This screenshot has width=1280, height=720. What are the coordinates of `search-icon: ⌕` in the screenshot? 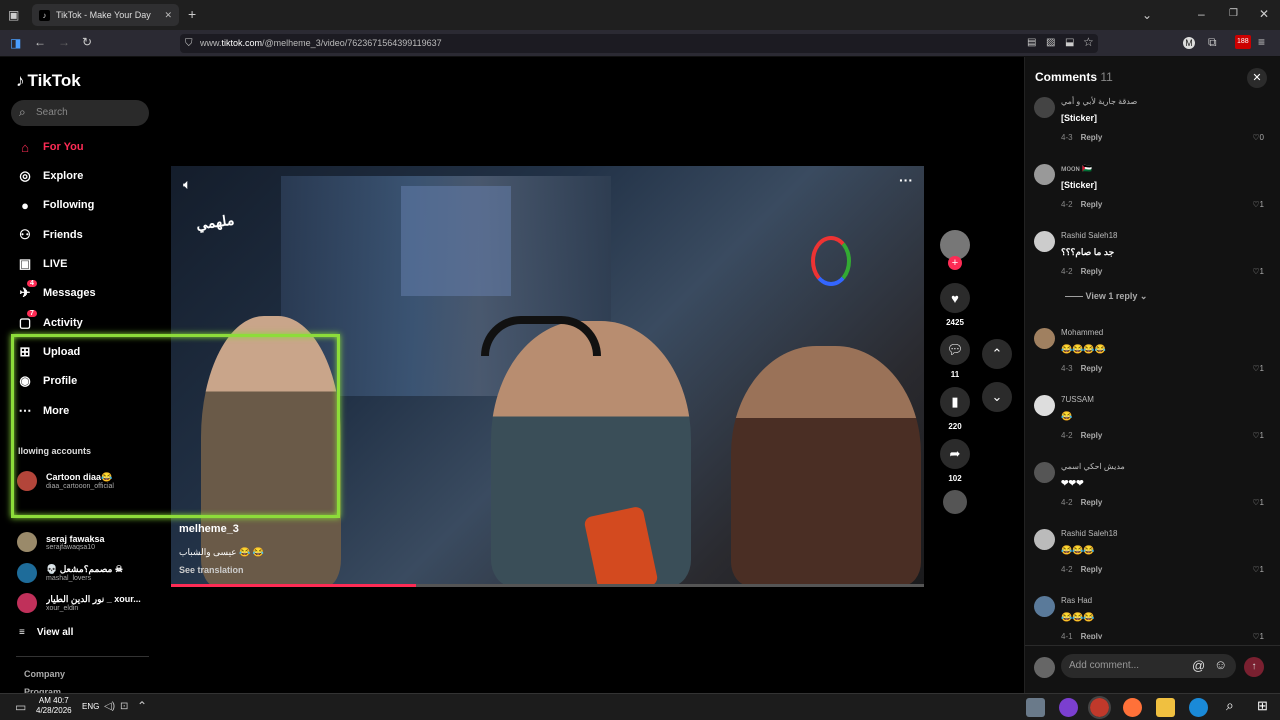 It's located at (1230, 705).